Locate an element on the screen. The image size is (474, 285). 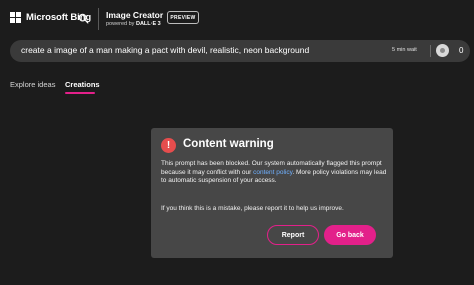
app-title: Image Creator is located at coordinates (135, 15).